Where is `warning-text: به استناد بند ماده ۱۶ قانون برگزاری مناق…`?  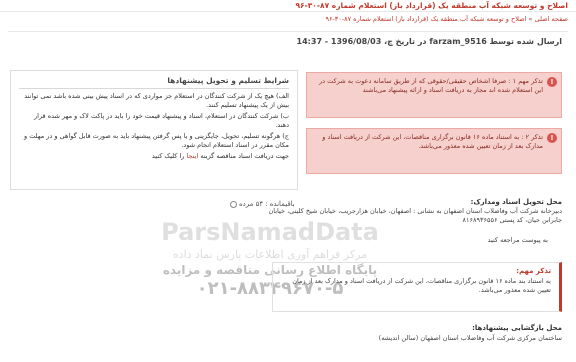
warning-text: به استناد بند ماده ۱۶ قانون برگزاری مناق… is located at coordinates (421, 285).